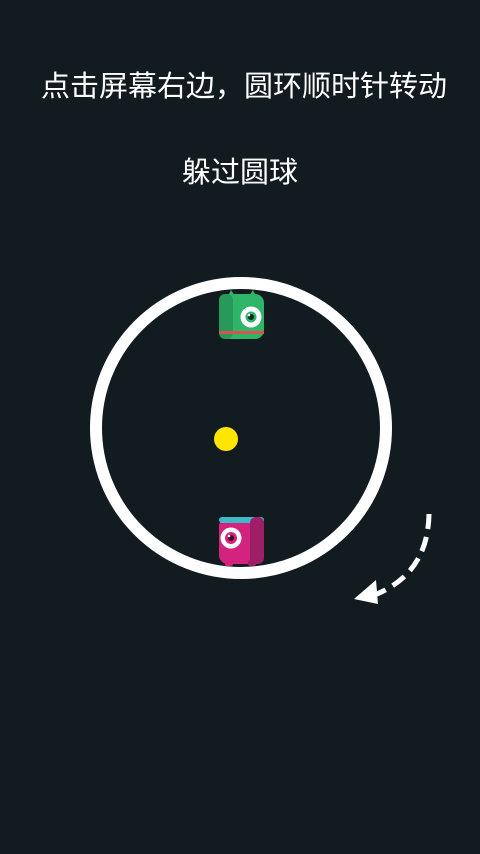  Describe the element at coordinates (241, 541) in the screenshot. I see `pink-monster-icon` at that location.